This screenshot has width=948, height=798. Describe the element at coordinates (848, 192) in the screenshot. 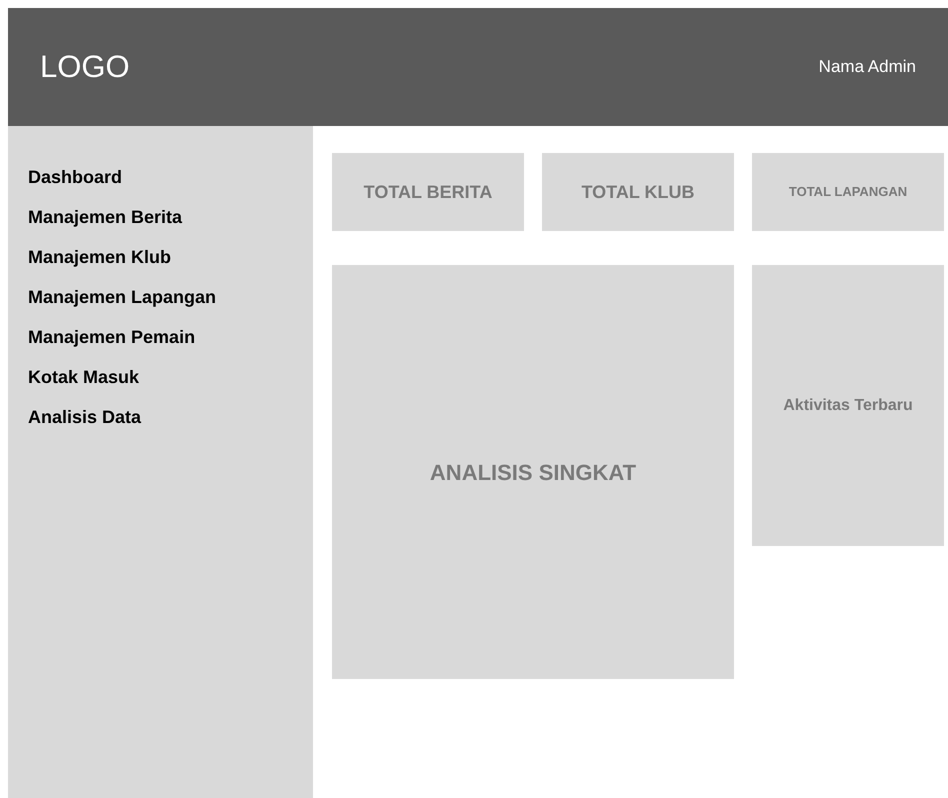

I see `stat-label: TOTAL LAPANGAN` at that location.